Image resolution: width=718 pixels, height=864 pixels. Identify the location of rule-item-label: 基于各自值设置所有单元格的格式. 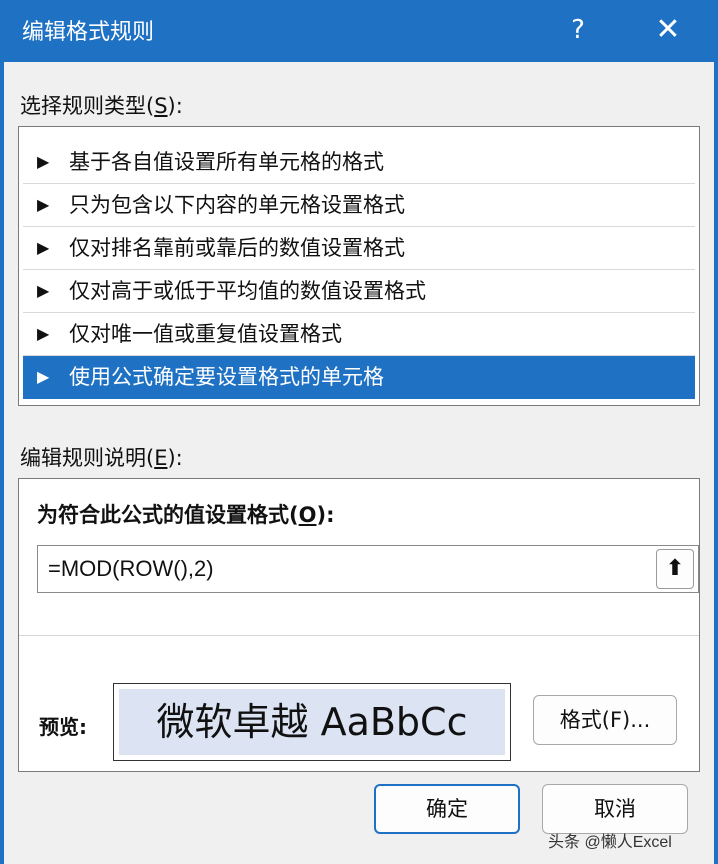
(226, 162).